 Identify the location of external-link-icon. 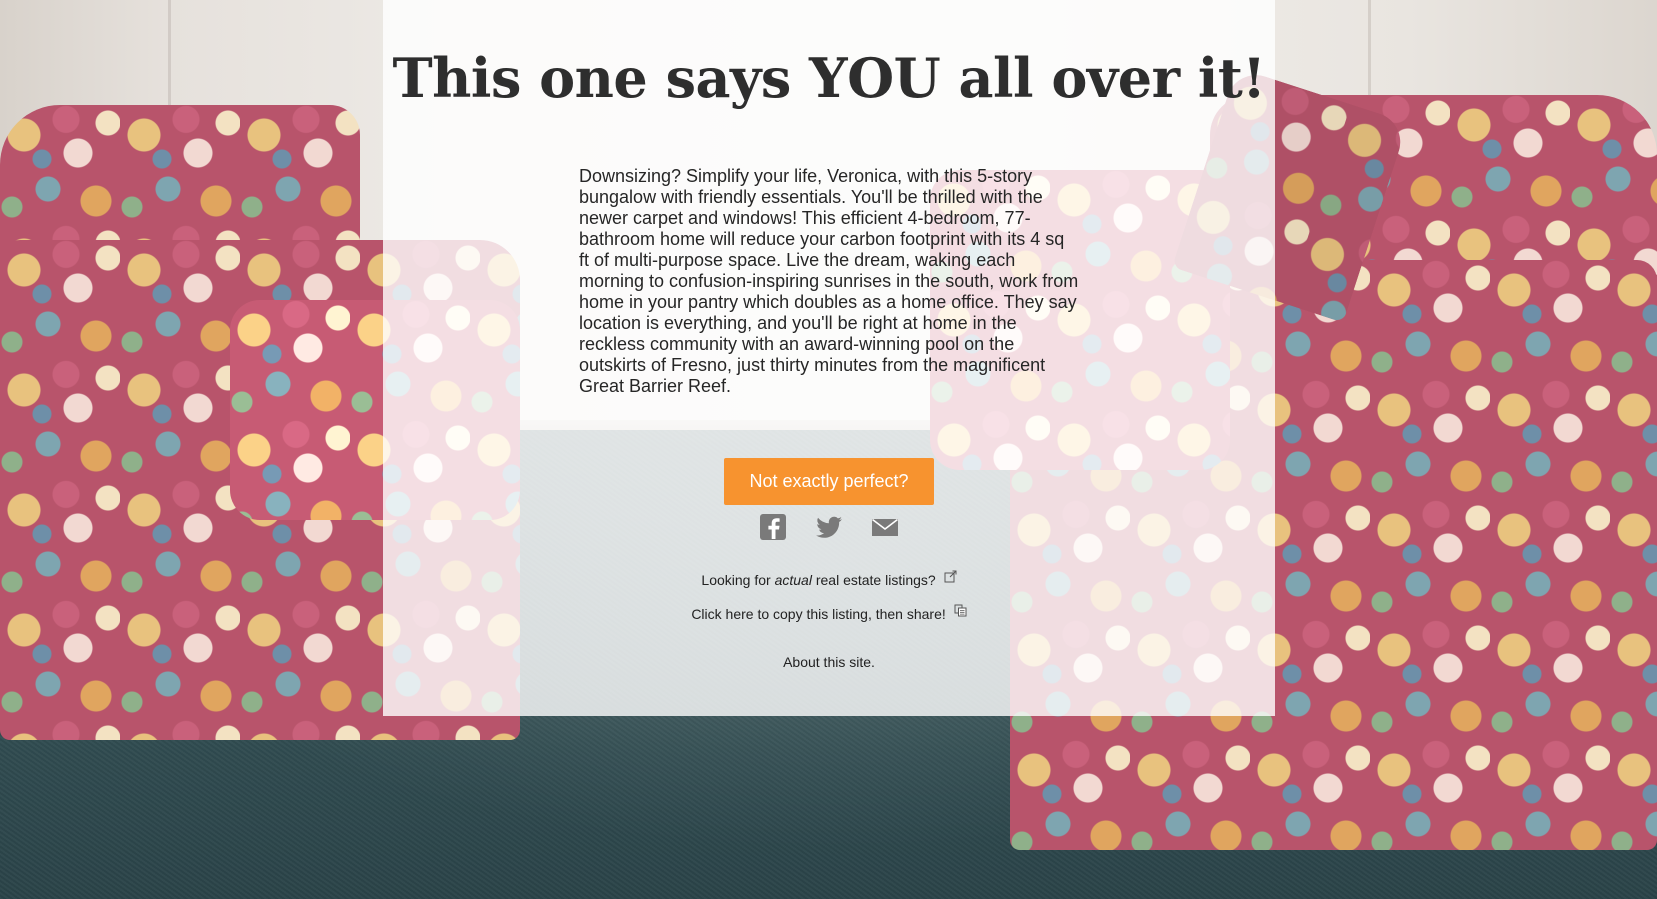
(950, 576).